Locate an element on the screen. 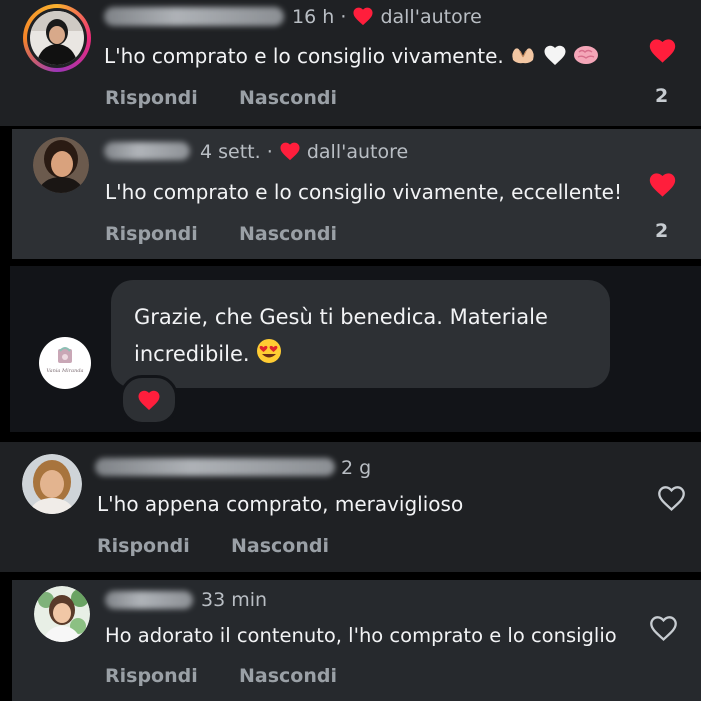 The height and width of the screenshot is (701, 701). heart-icon is located at coordinates (149, 400).